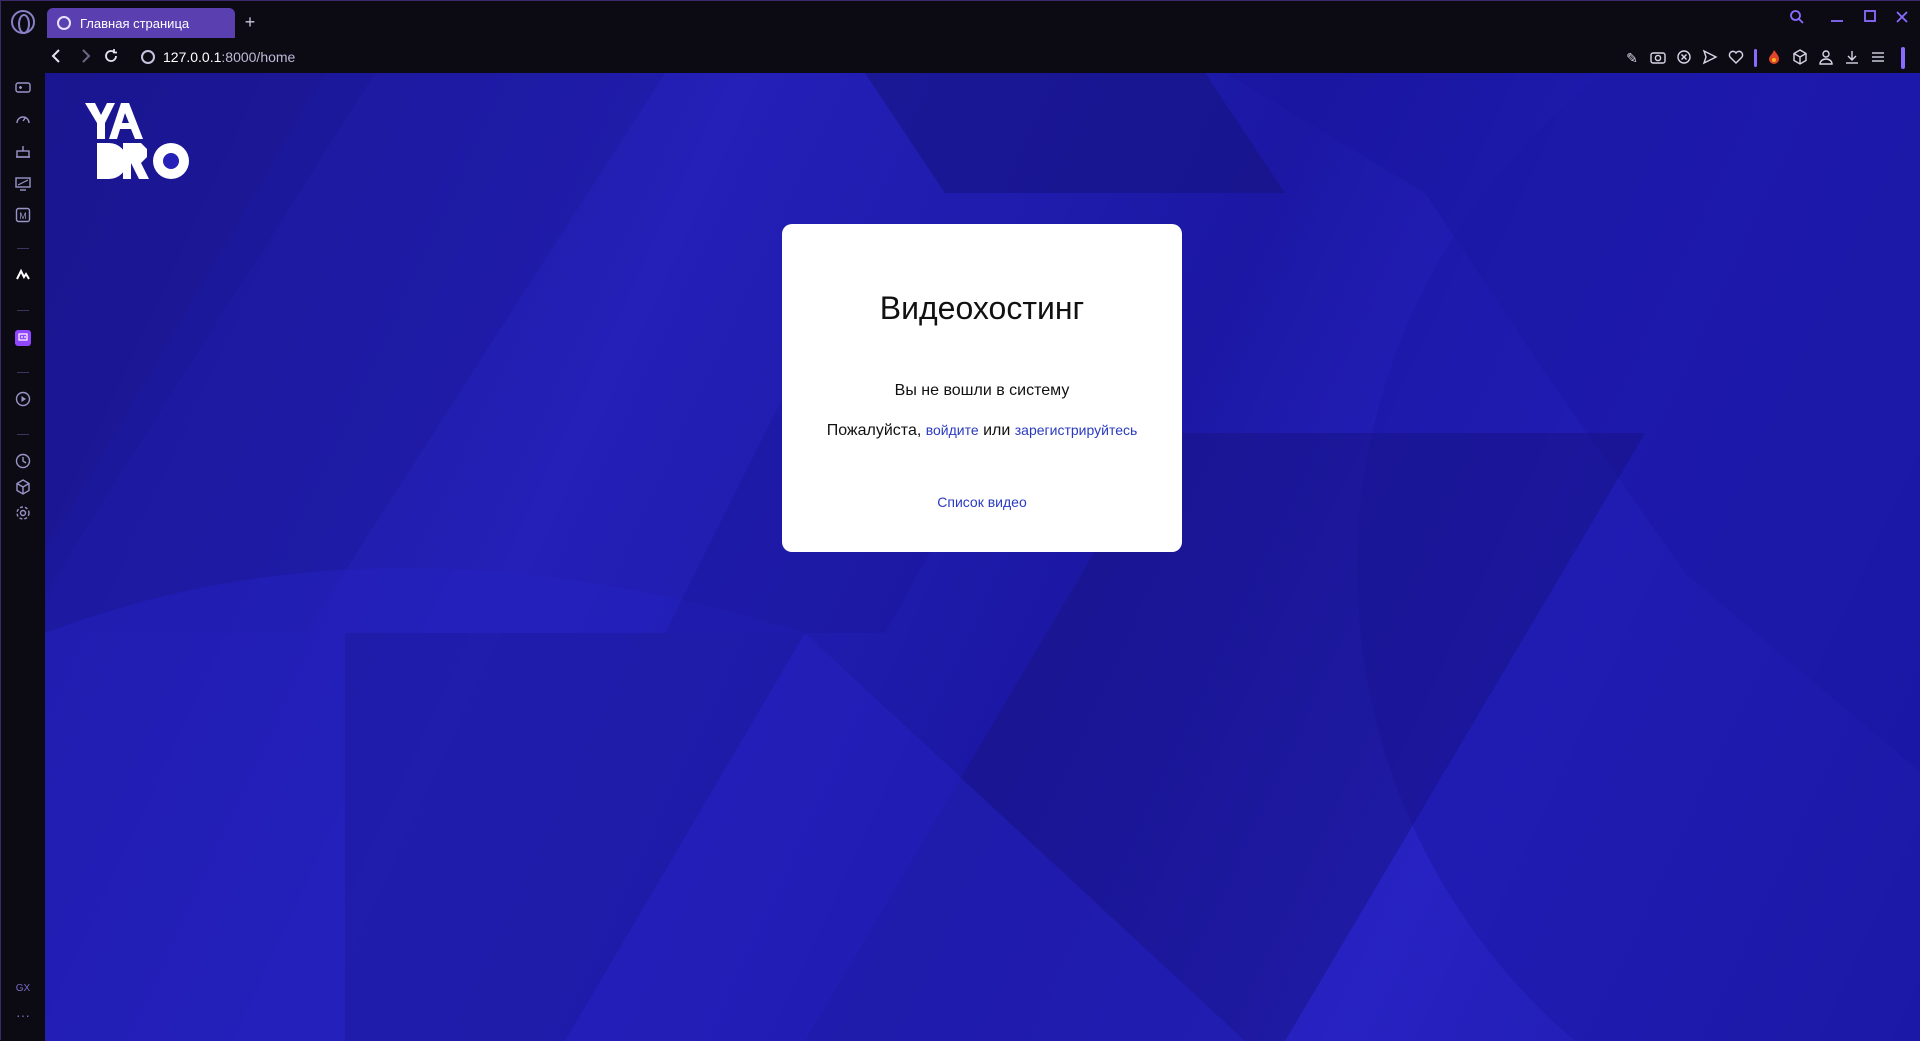 This screenshot has height=1041, width=1920. I want to click on download-icon, so click(1852, 58).